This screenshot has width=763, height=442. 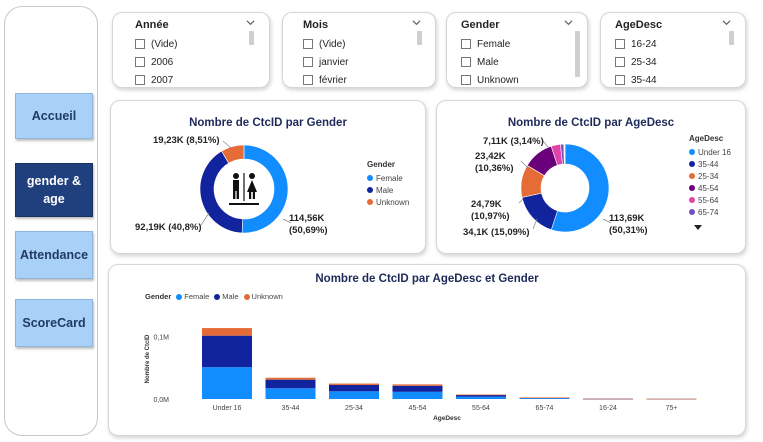 I want to click on x-tick-label: 25-34, so click(x=354, y=408).